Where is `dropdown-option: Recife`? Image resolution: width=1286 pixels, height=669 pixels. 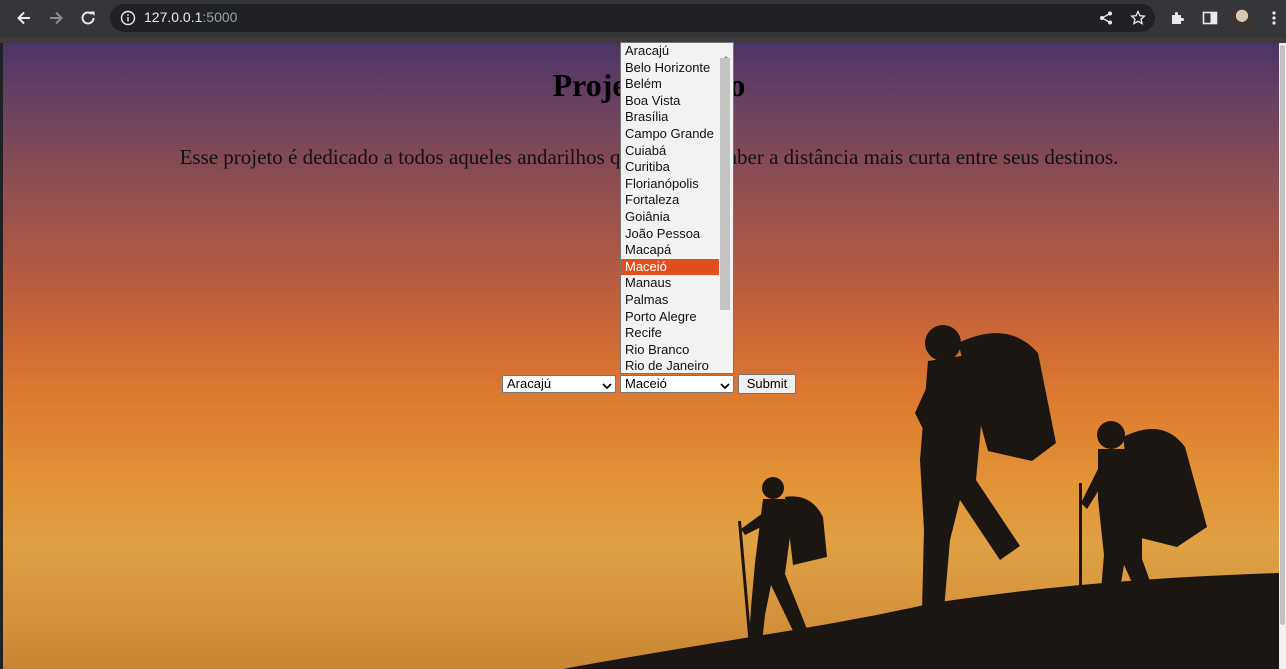 dropdown-option: Recife is located at coordinates (670, 333).